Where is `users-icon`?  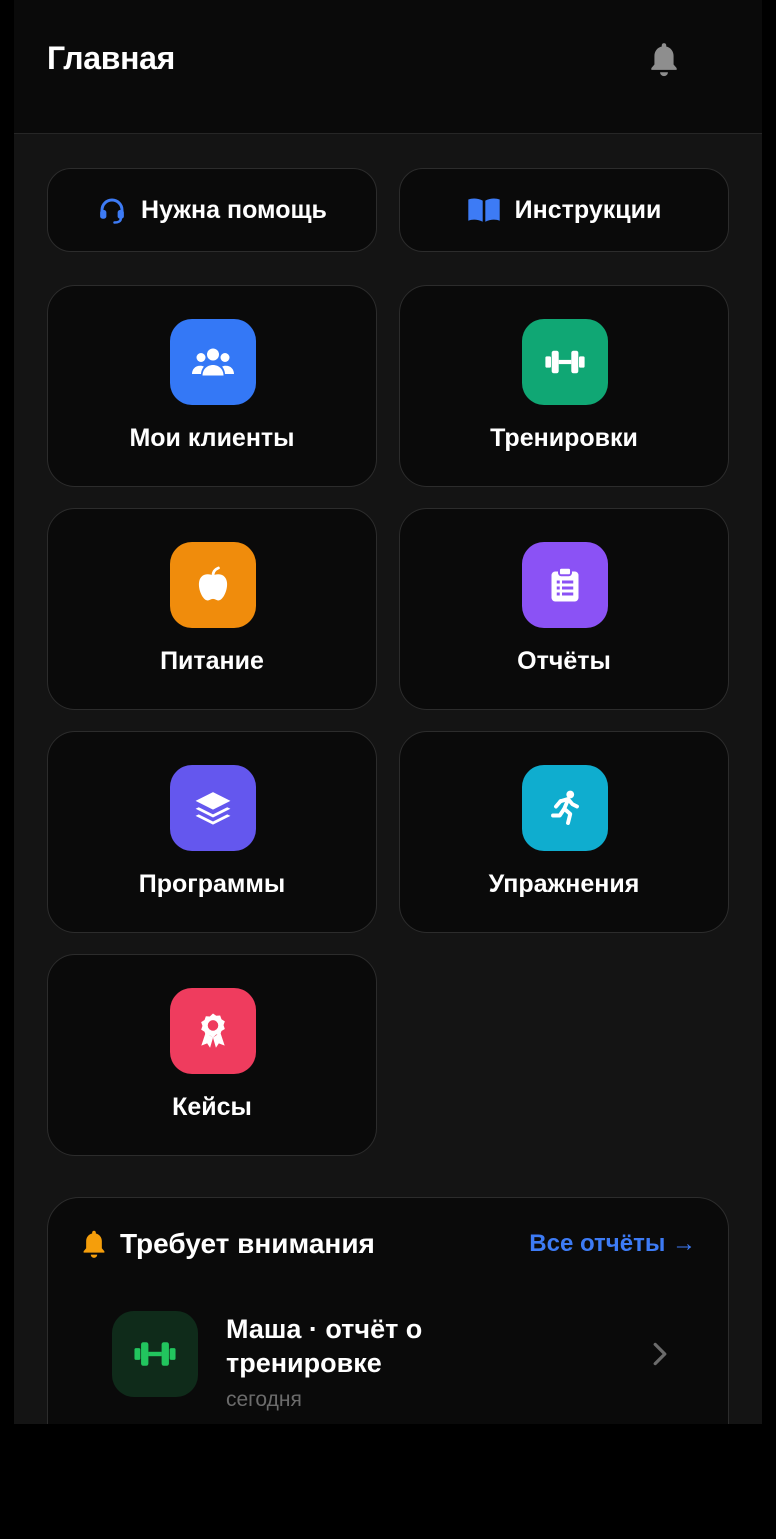 users-icon is located at coordinates (213, 362).